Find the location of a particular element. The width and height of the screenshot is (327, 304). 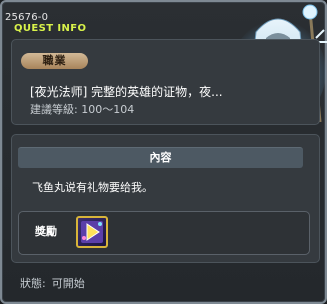

job-badge: 職業 is located at coordinates (54, 61).